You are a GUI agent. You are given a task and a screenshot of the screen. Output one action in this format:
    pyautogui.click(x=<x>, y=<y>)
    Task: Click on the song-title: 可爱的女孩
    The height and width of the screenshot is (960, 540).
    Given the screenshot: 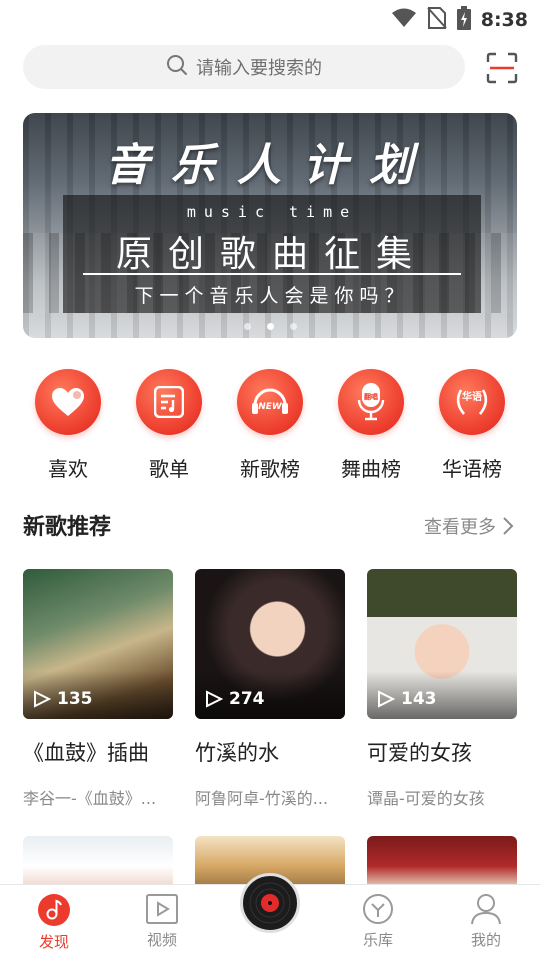 What is the action you would take?
    pyautogui.click(x=419, y=753)
    